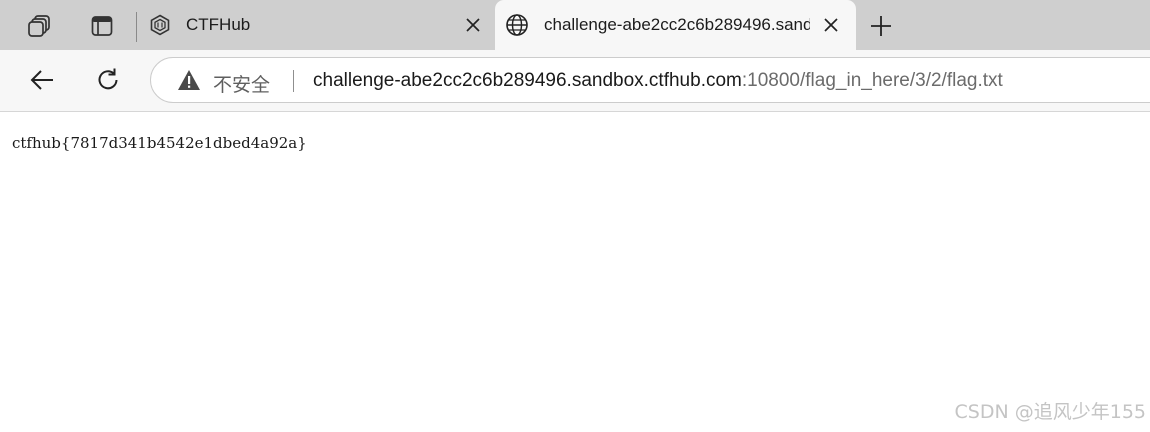 The height and width of the screenshot is (432, 1150). What do you see at coordinates (189, 80) in the screenshot?
I see `warning-icon` at bounding box center [189, 80].